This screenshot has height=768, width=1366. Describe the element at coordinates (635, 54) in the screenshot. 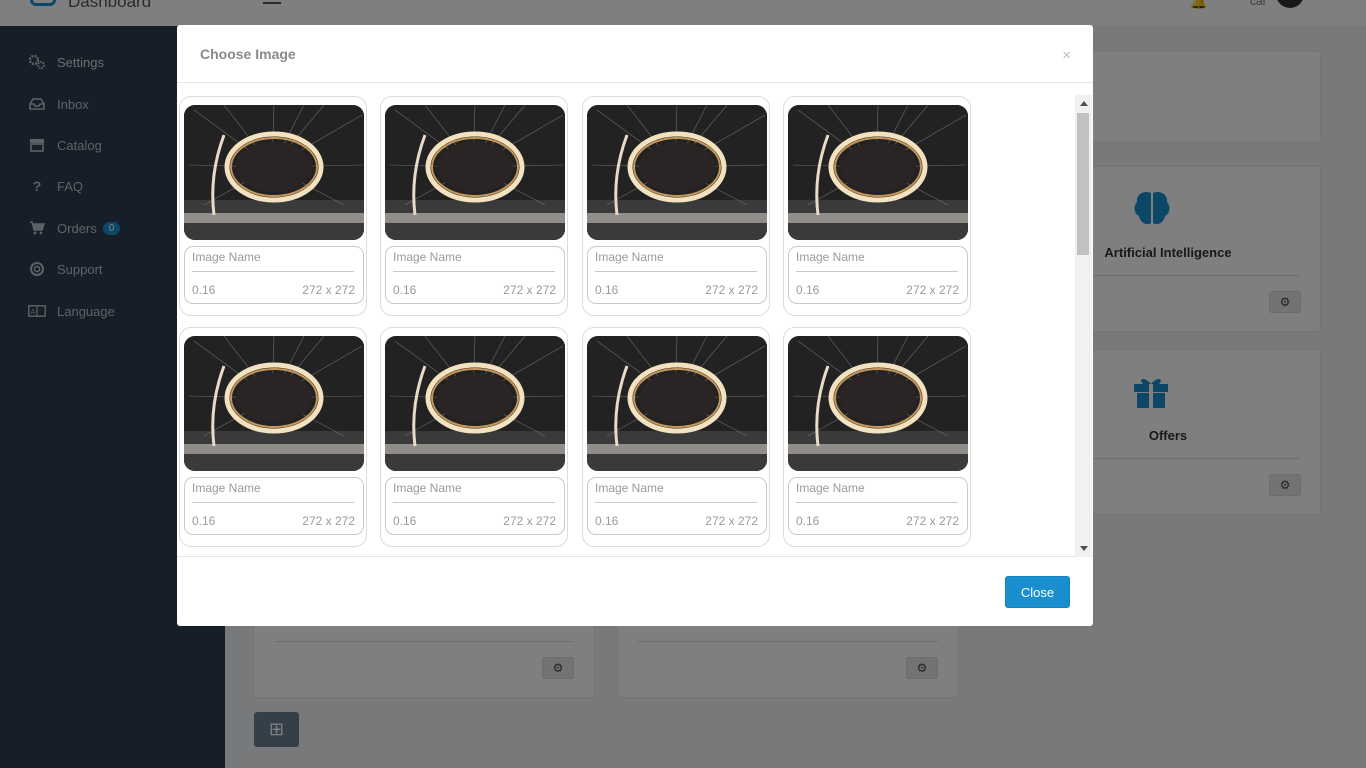

I see `modal-header: Choose Image ×` at that location.